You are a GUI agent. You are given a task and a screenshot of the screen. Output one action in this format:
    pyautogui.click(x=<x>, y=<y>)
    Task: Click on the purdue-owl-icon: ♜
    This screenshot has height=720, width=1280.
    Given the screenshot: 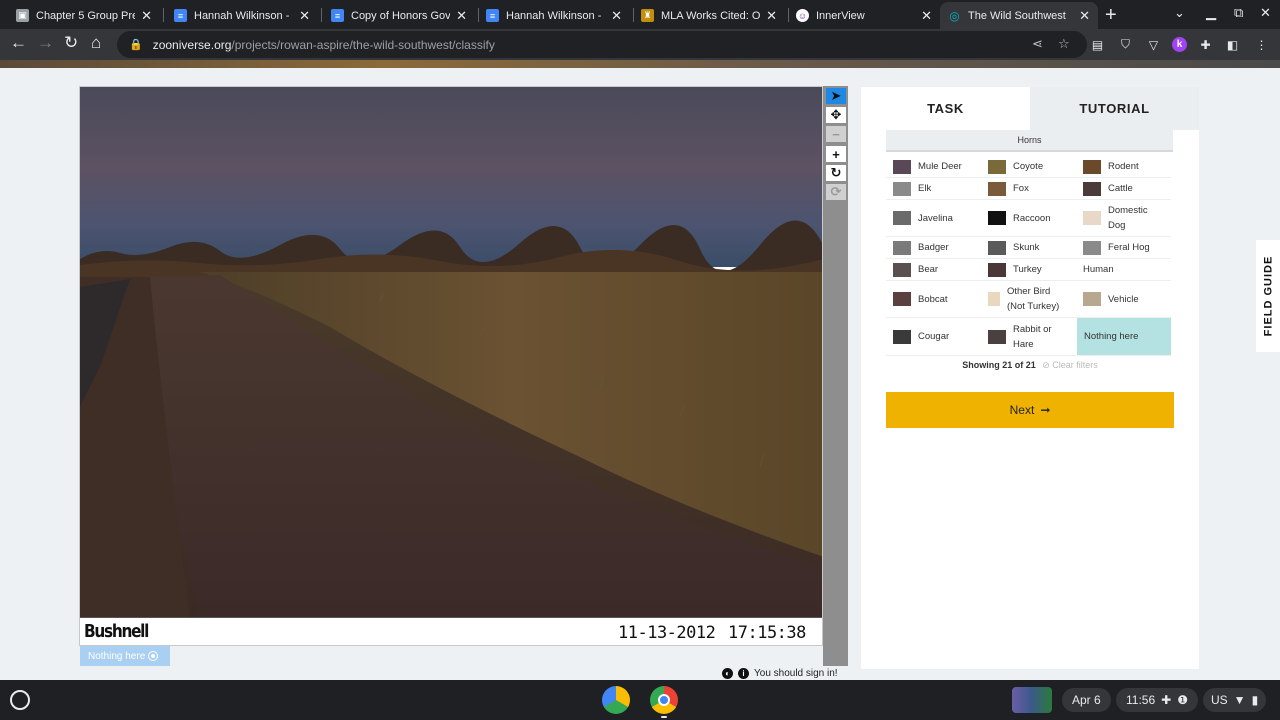 What is the action you would take?
    pyautogui.click(x=647, y=15)
    